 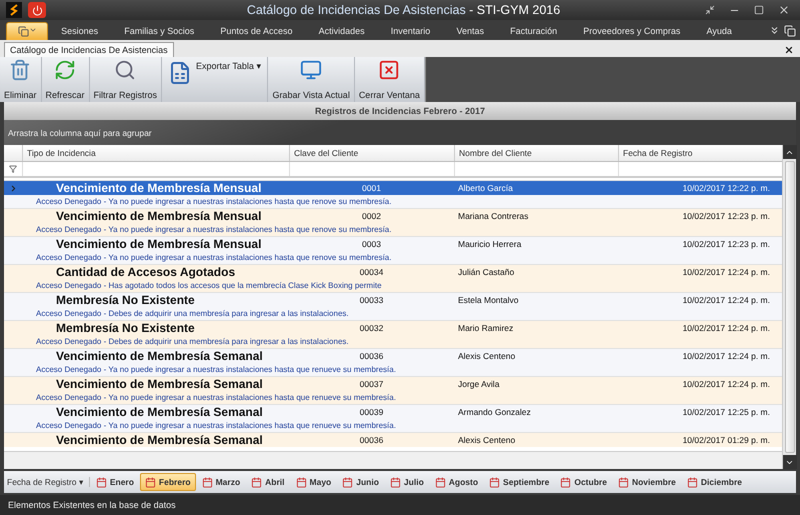 I want to click on table-row: Vencimiento de Membresía Semanal 00037 Jorge Avila 10/02/2017 12:24 p. m., so click(x=393, y=383).